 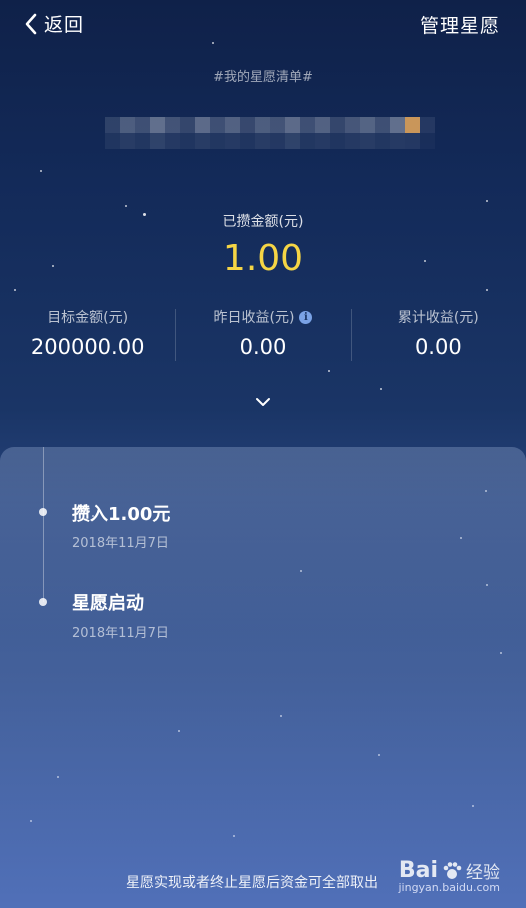 I want to click on watermark-url: jingyan.baidu.com, so click(x=449, y=887).